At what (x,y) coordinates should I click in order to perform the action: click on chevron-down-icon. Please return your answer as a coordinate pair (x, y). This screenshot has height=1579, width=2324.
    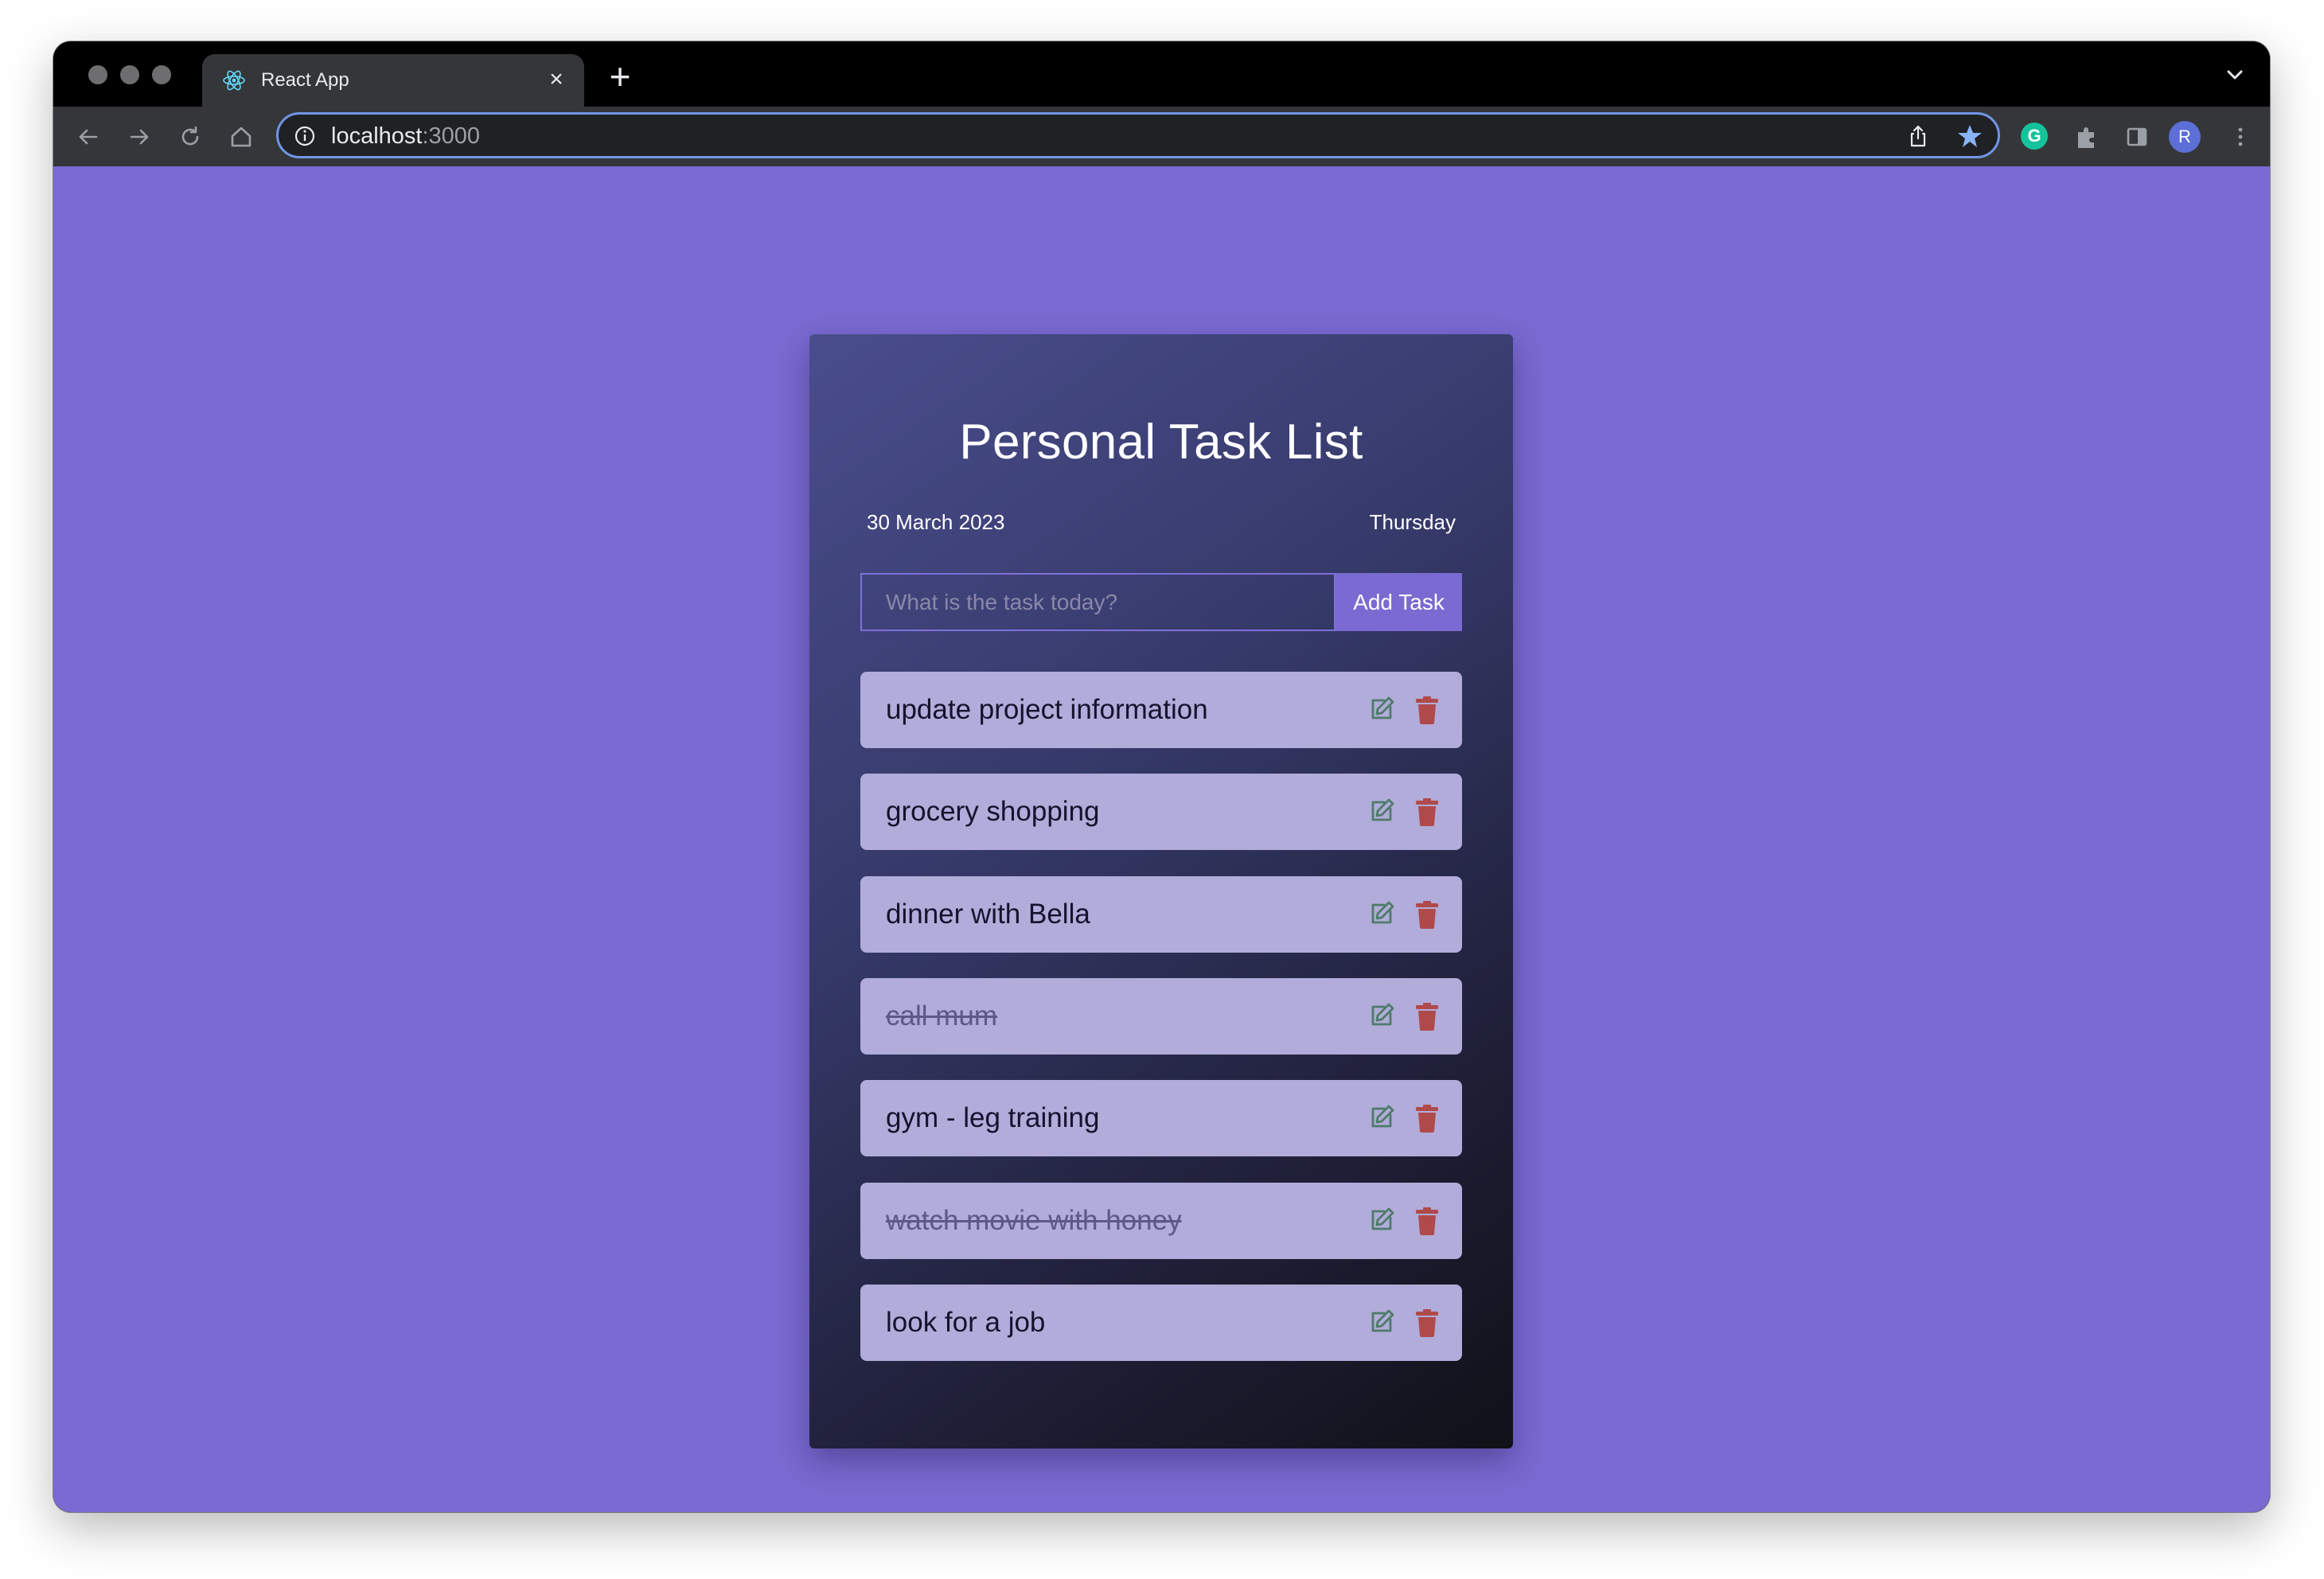
    Looking at the image, I should click on (2235, 75).